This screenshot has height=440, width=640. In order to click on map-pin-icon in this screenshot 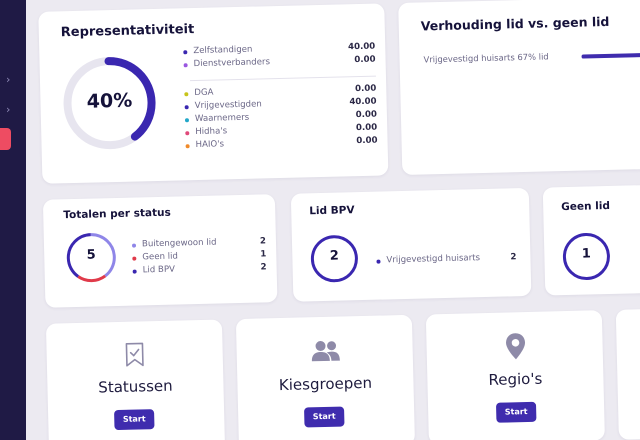, I will do `click(515, 348)`.